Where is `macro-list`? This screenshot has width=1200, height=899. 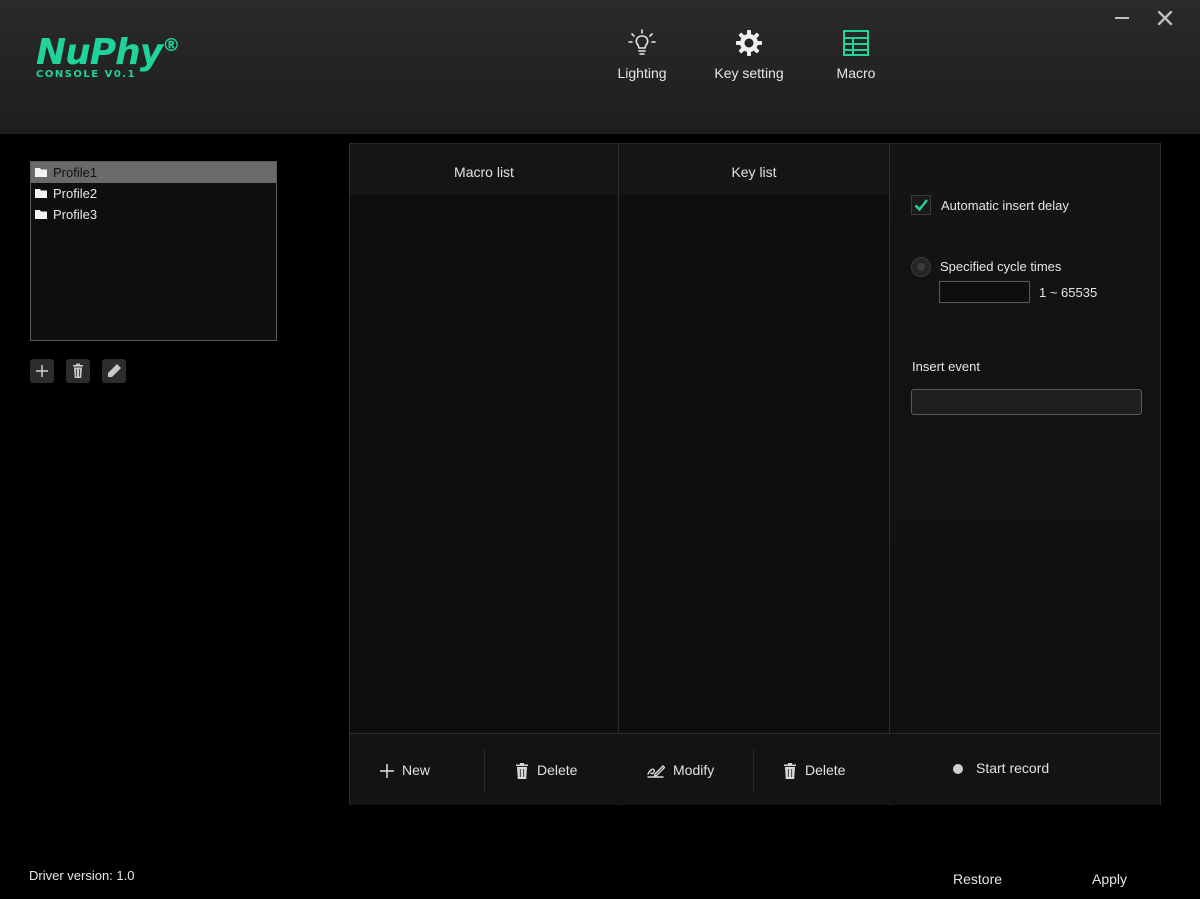
macro-list is located at coordinates (484, 463).